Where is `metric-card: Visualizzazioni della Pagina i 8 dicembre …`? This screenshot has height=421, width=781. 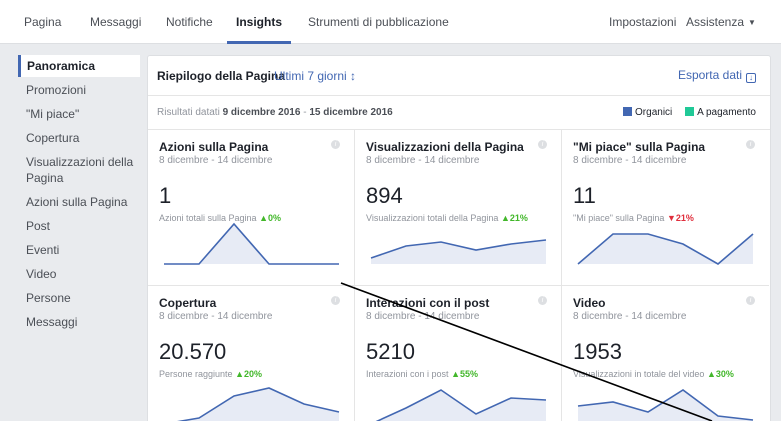
metric-card: Visualizzazioni della Pagina i 8 dicembre … is located at coordinates (458, 208).